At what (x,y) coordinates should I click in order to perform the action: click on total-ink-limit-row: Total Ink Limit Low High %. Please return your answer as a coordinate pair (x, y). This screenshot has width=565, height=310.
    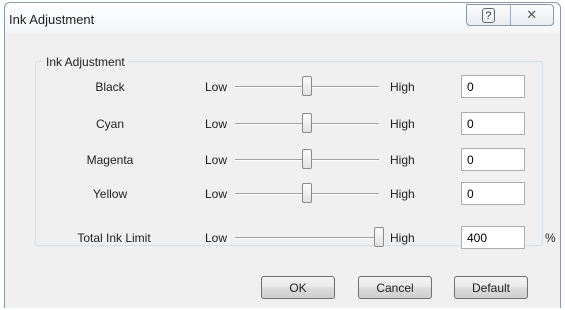
    Looking at the image, I should click on (283, 238).